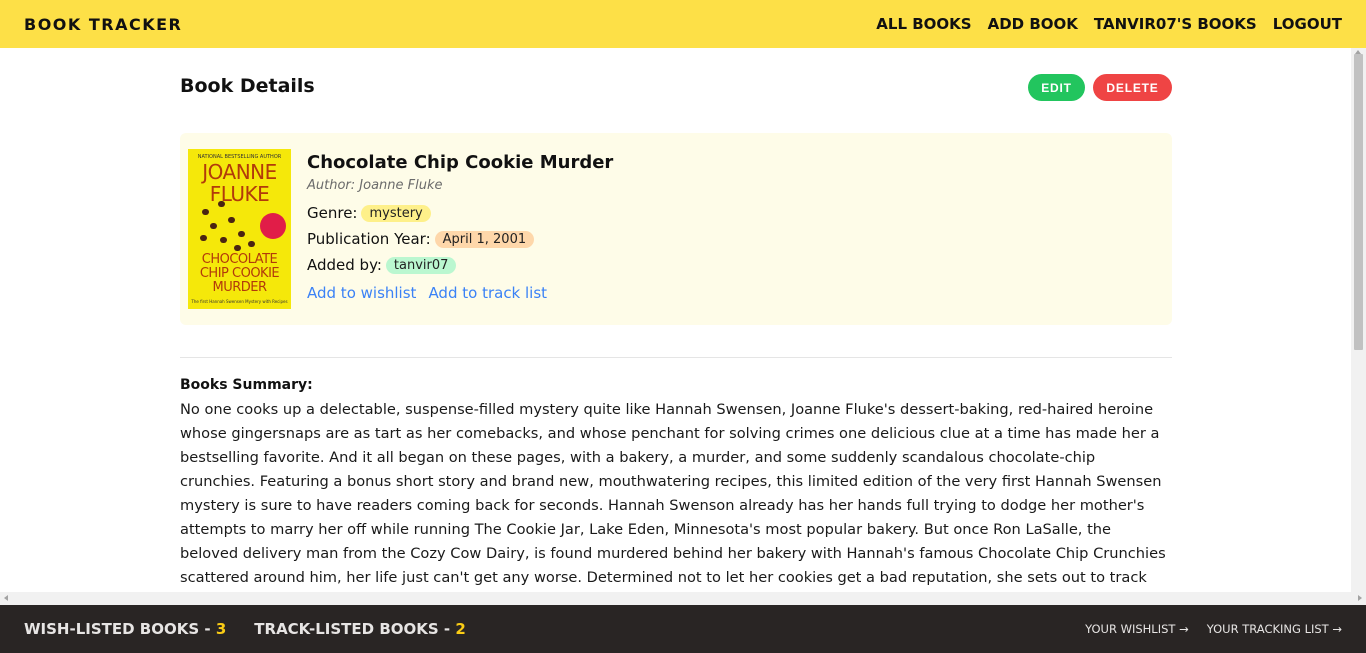 This screenshot has height=653, width=1366. I want to click on vertical-scrollbar, so click(1358, 320).